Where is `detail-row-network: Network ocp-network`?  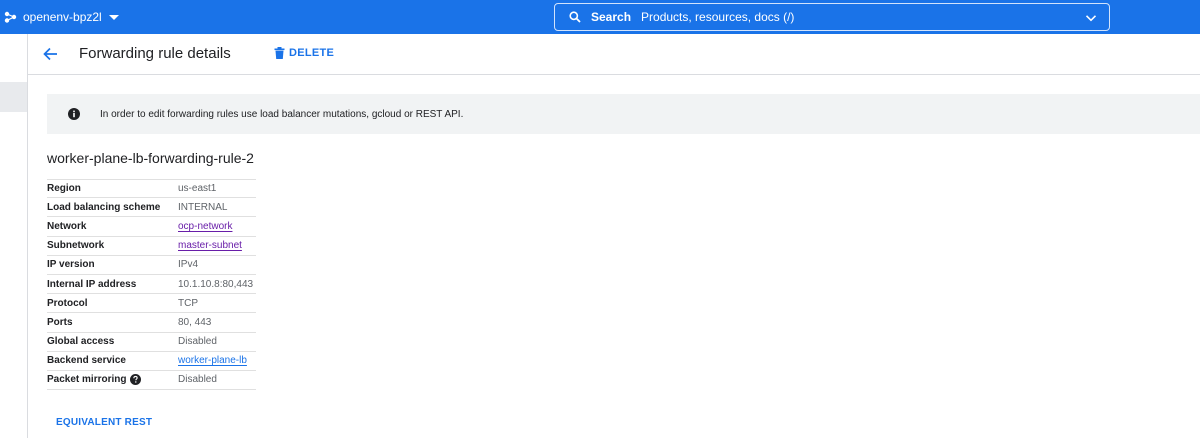
detail-row-network: Network ocp-network is located at coordinates (151, 227).